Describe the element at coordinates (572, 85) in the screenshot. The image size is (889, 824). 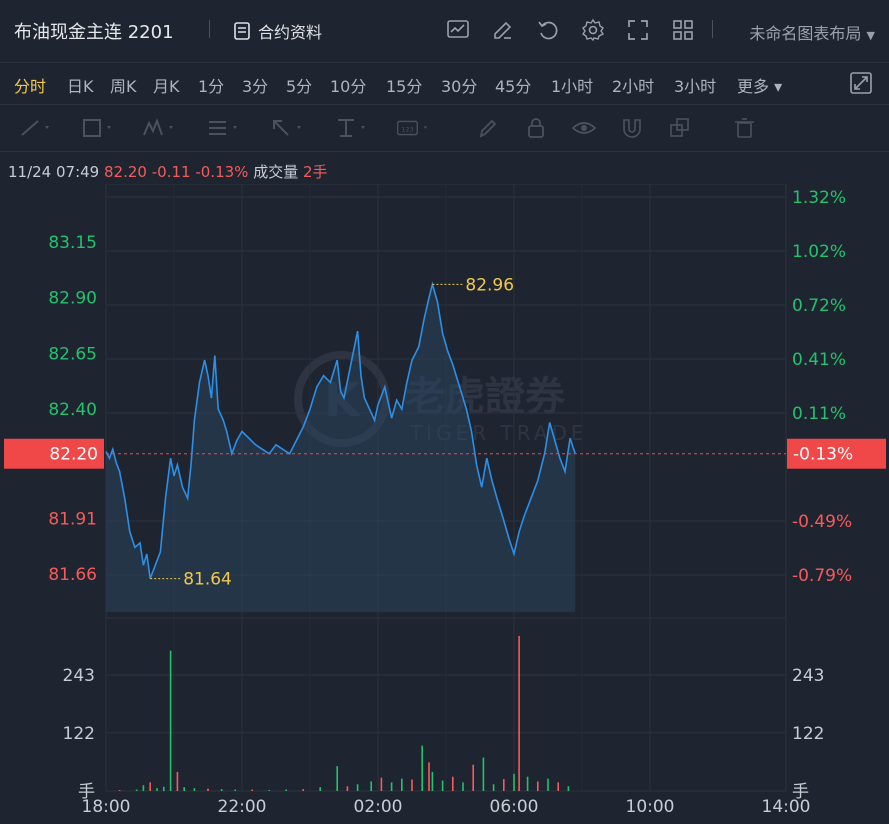
I see `period-tab-11: 1小时` at that location.